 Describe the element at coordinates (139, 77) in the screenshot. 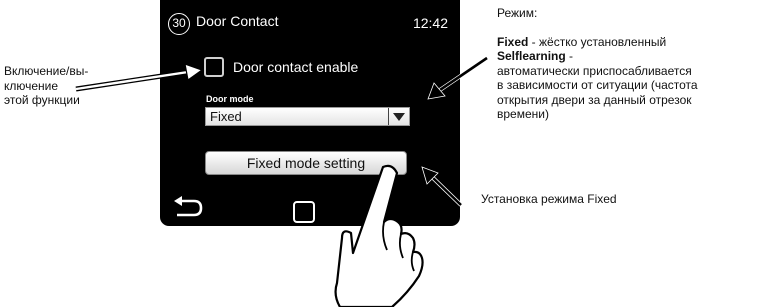

I see `left-pointer-arrow-icon` at that location.